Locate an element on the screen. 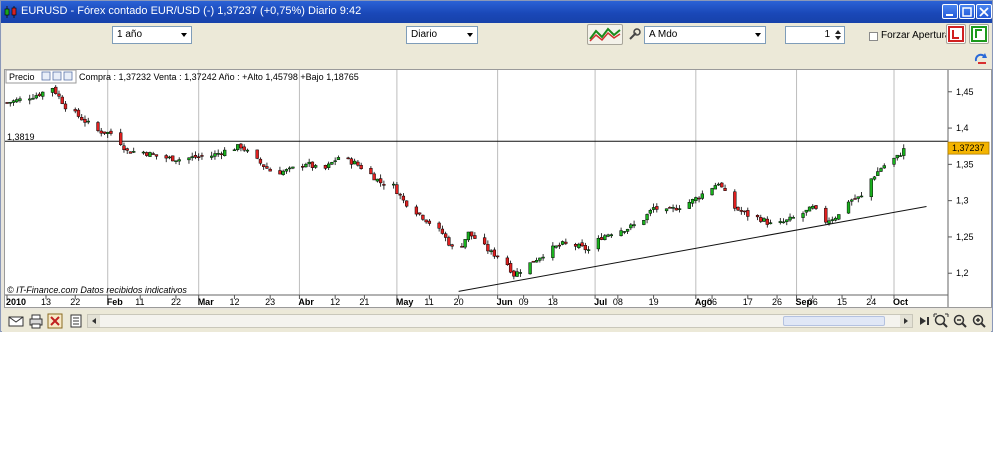  candlestick-app-icon is located at coordinates (10, 12).